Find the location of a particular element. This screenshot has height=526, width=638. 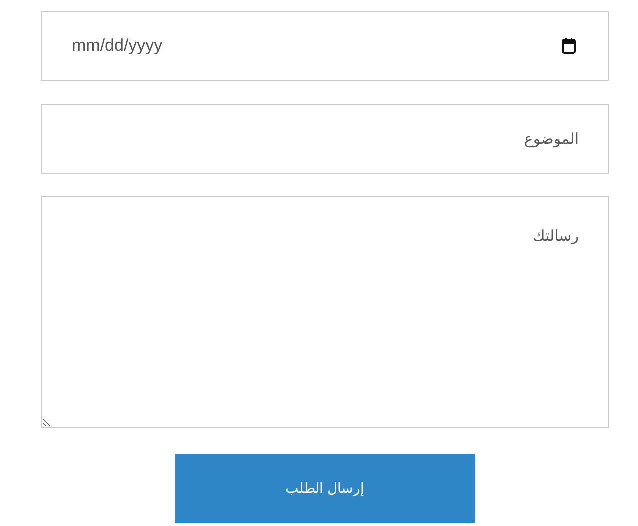

submit-button: إرسال الطلب is located at coordinates (325, 488).